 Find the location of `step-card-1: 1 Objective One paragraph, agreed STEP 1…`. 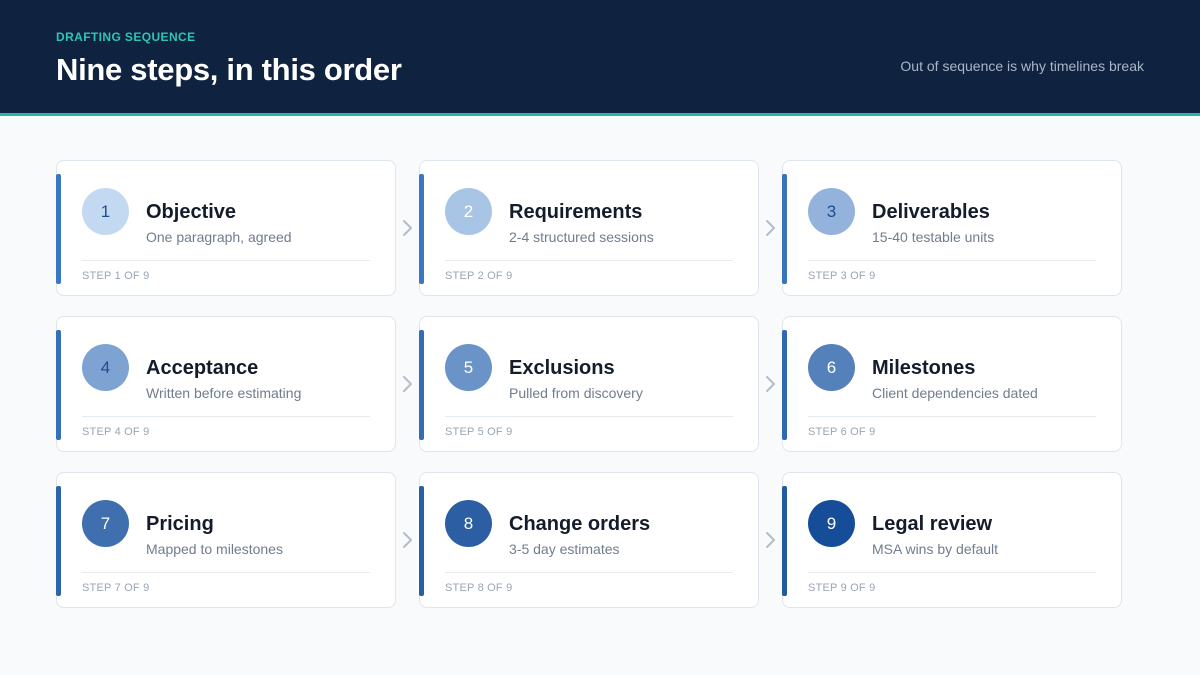

step-card-1: 1 Objective One paragraph, agreed STEP 1… is located at coordinates (226, 228).